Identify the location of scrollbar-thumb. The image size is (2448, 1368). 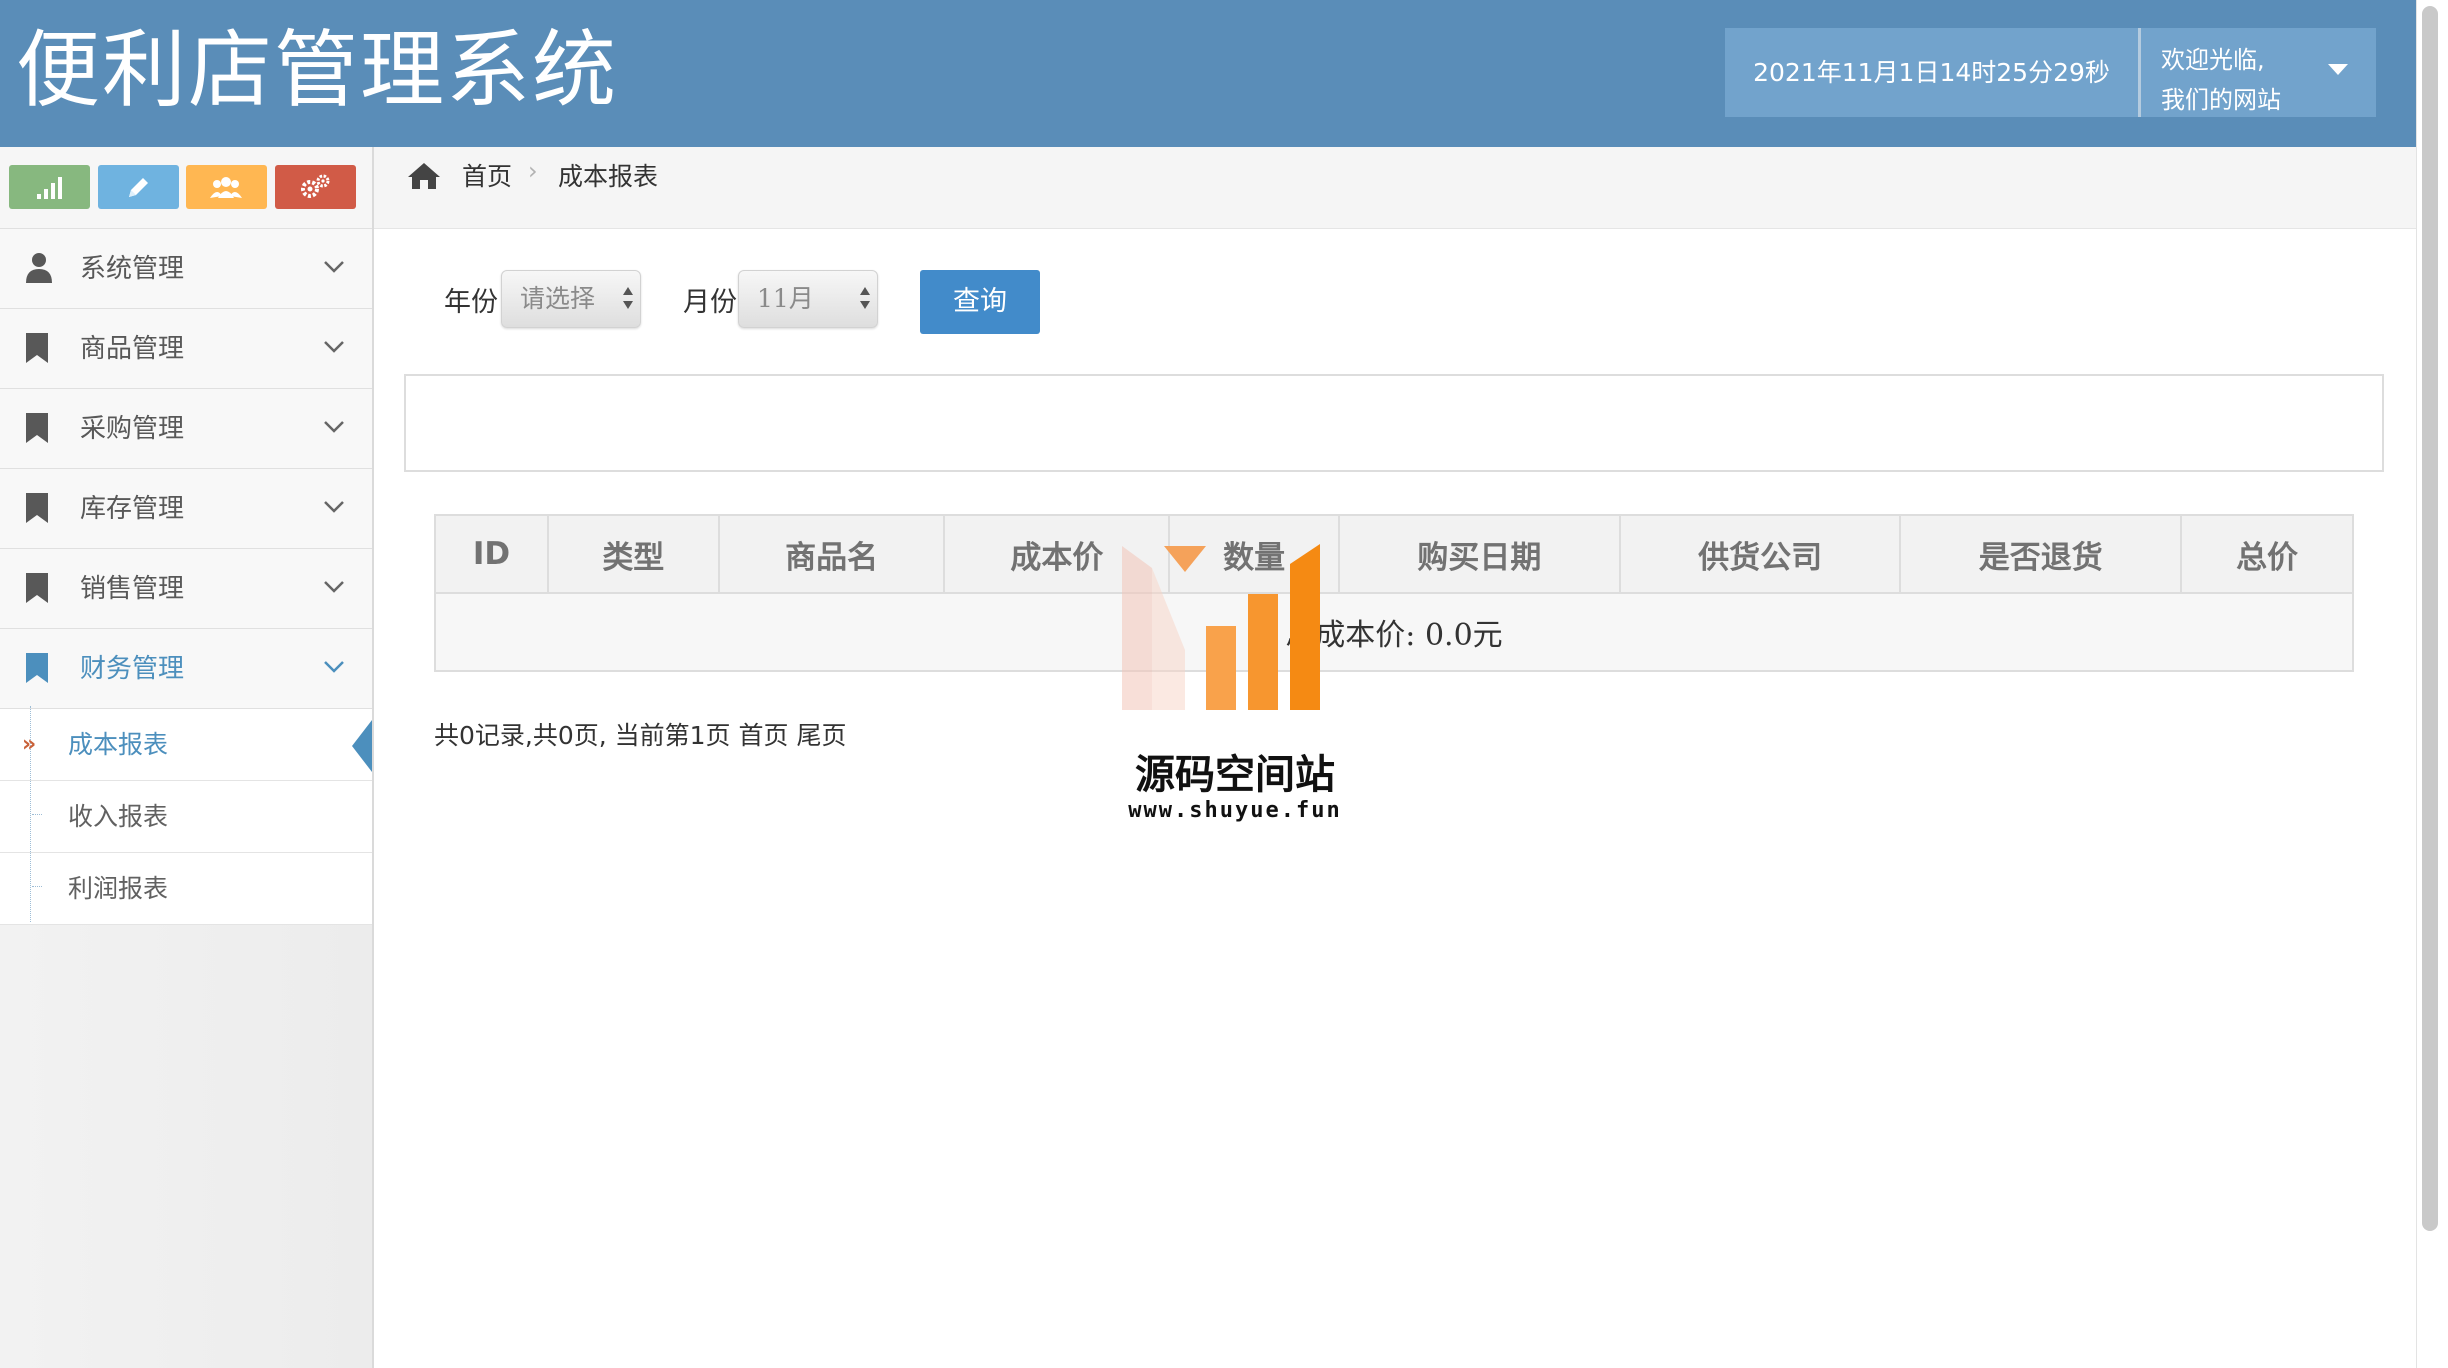
(2430, 618).